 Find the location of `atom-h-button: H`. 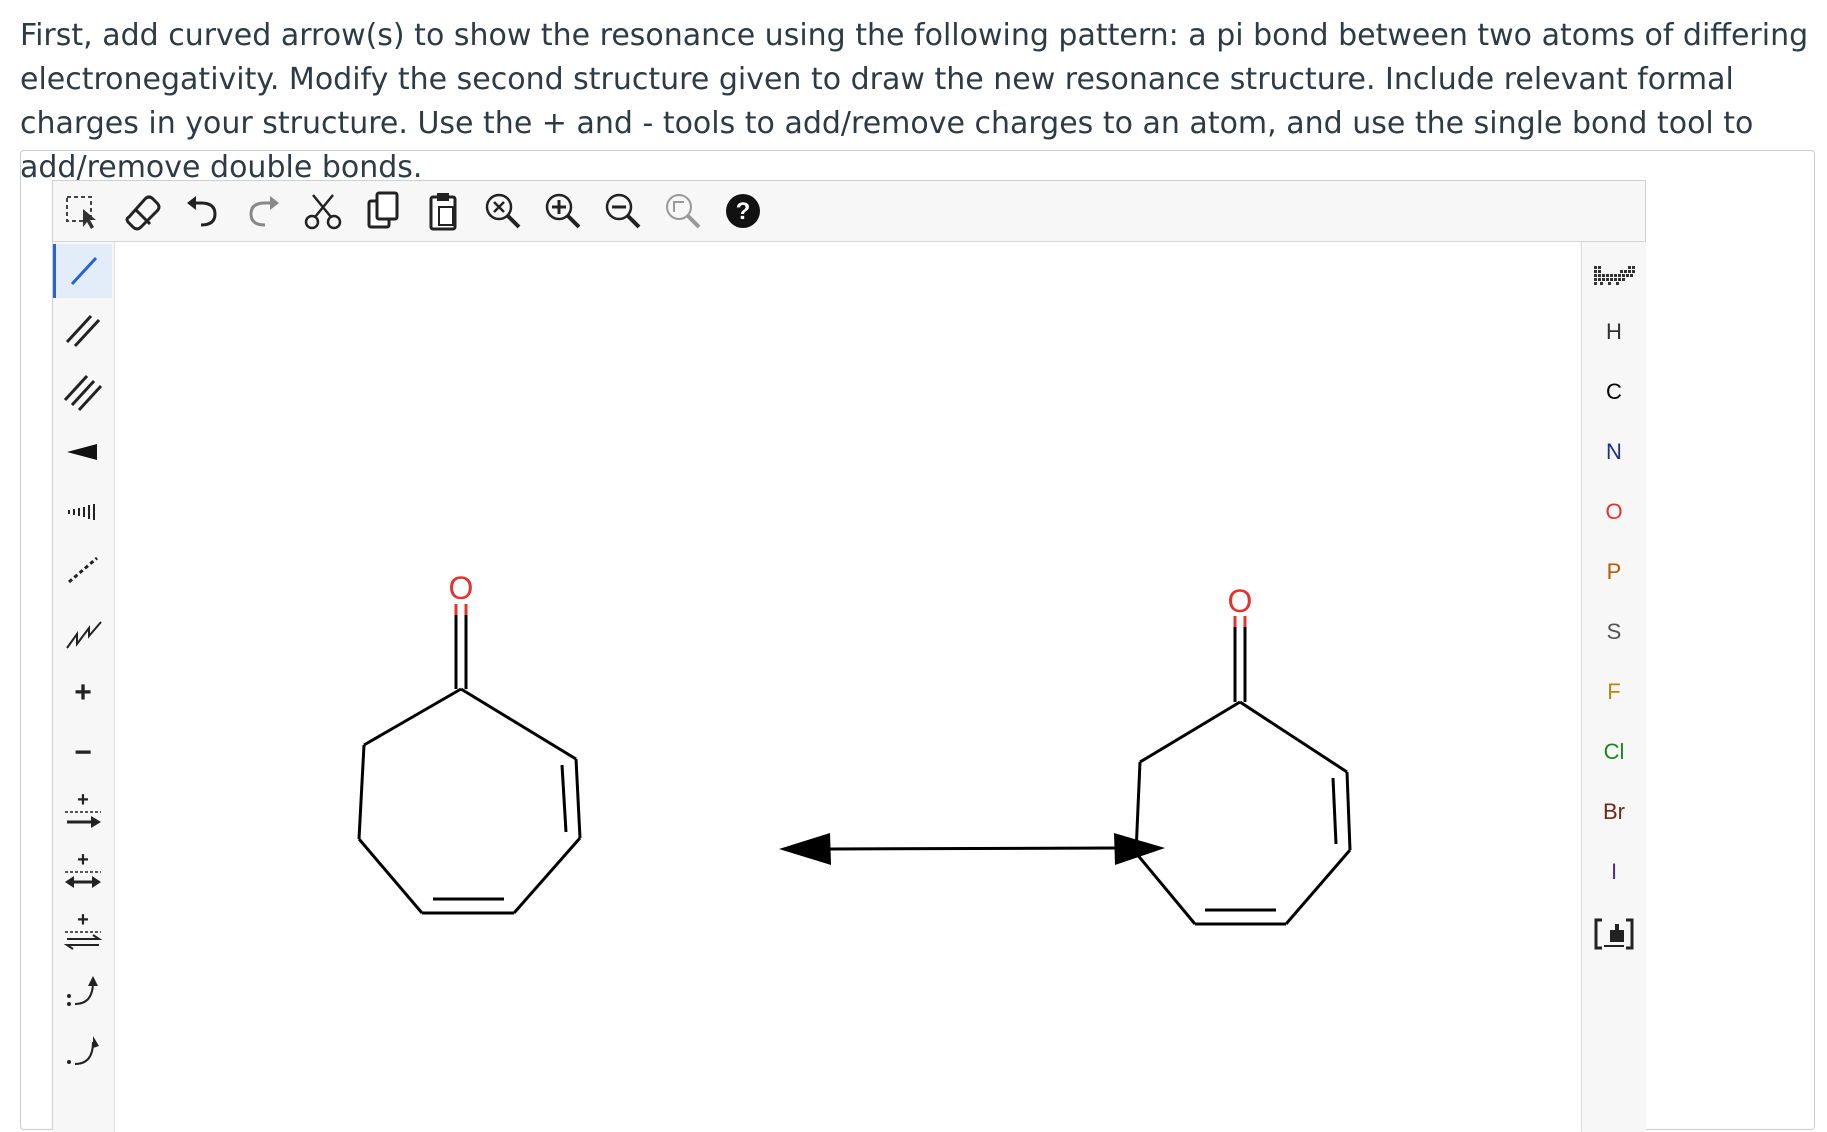

atom-h-button: H is located at coordinates (1614, 332).